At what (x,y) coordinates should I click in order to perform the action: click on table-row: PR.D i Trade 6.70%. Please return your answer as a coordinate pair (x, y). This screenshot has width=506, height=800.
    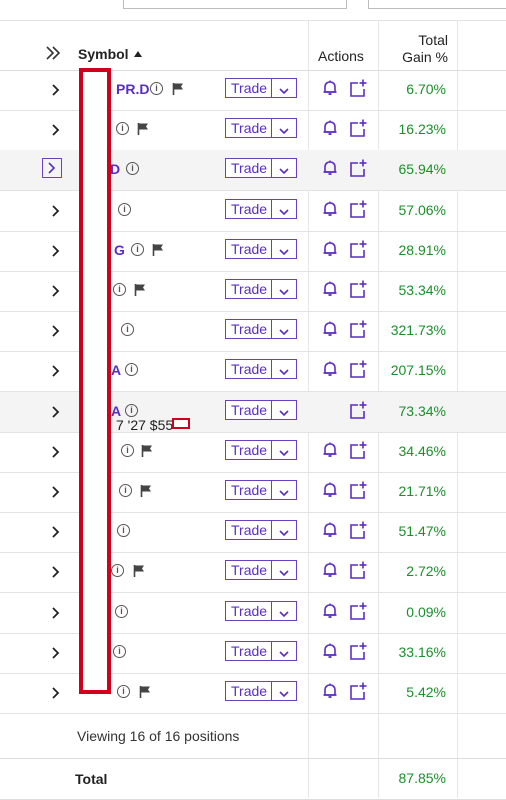
    Looking at the image, I should click on (253, 90).